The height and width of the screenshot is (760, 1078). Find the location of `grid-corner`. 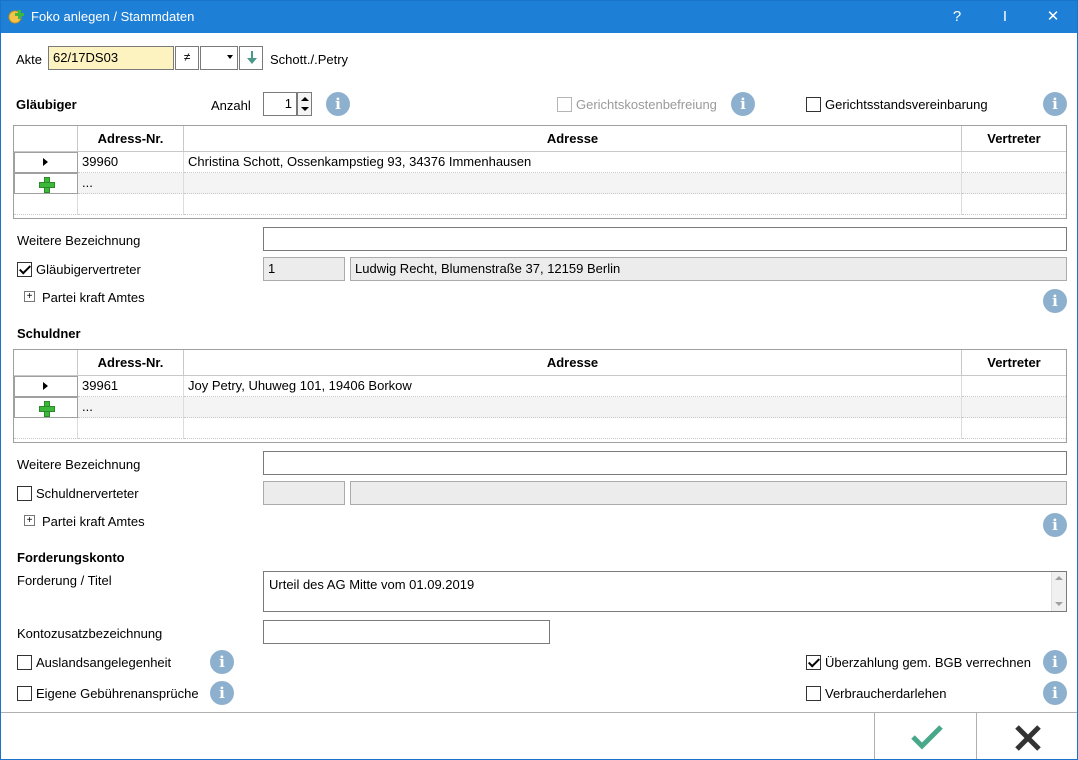

grid-corner is located at coordinates (46, 363).